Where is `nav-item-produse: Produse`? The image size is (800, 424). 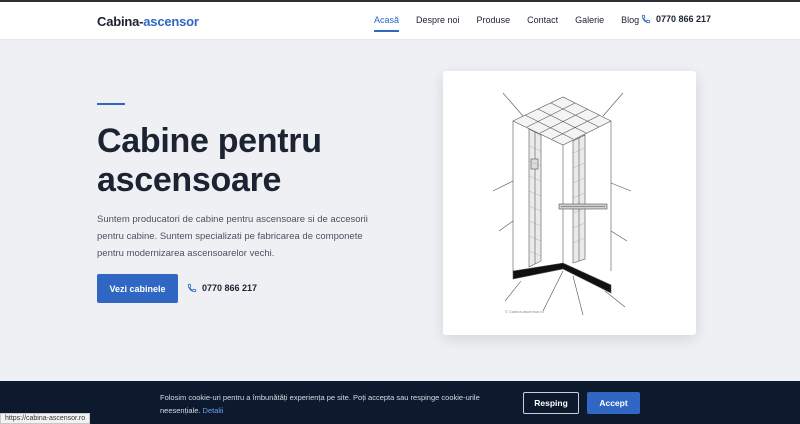
nav-item-produse: Produse is located at coordinates (494, 20).